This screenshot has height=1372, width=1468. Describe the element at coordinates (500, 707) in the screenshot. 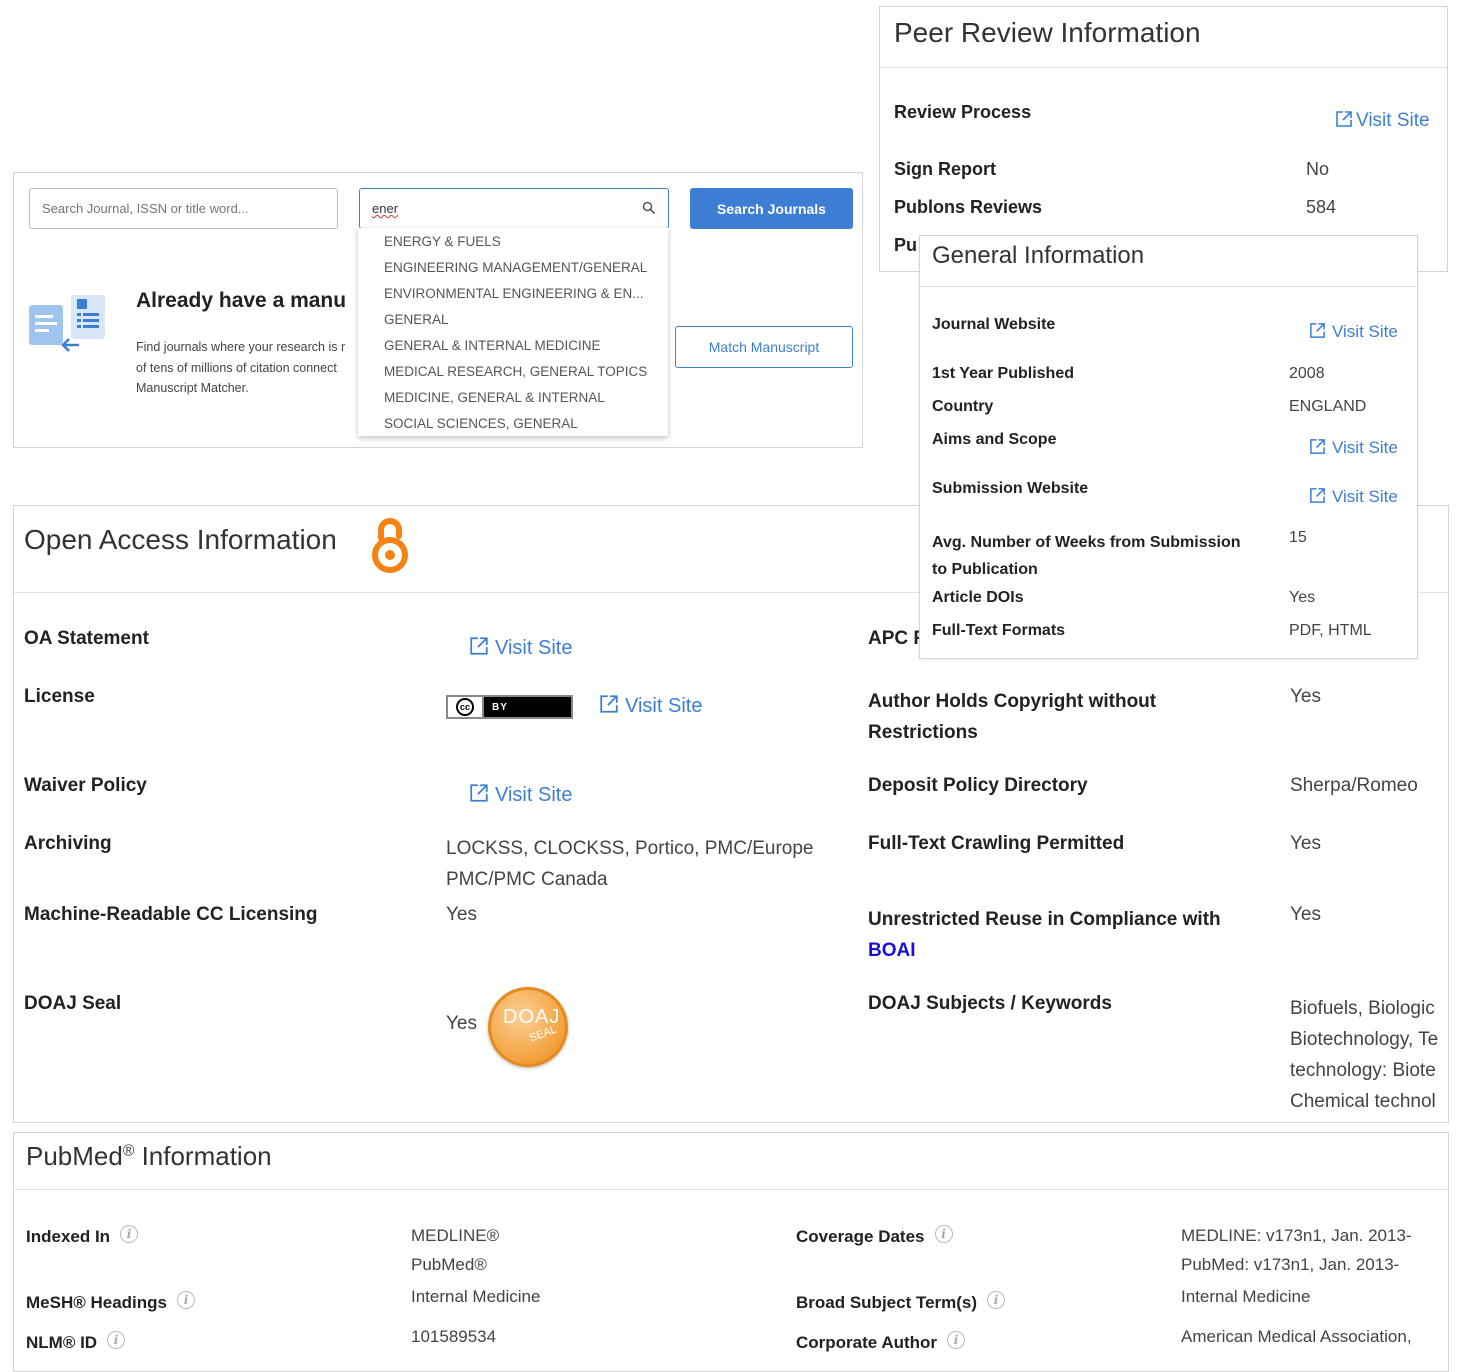

I see `cc-by-label: BY` at that location.